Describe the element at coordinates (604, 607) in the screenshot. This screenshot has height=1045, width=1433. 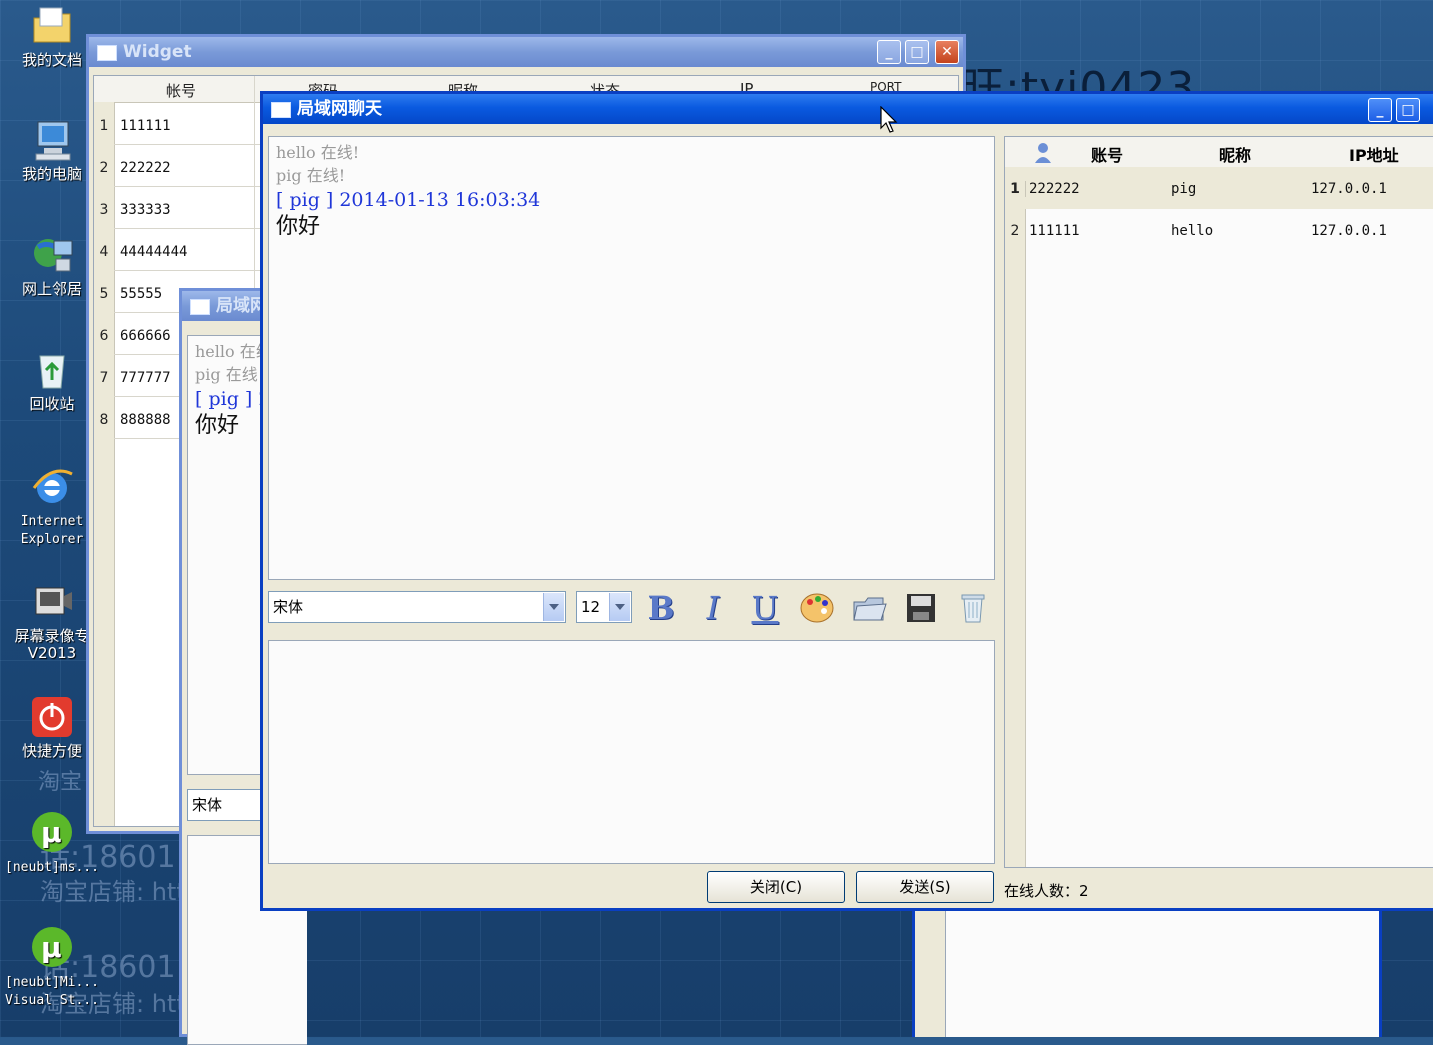
I see `font-size-select: 12` at that location.